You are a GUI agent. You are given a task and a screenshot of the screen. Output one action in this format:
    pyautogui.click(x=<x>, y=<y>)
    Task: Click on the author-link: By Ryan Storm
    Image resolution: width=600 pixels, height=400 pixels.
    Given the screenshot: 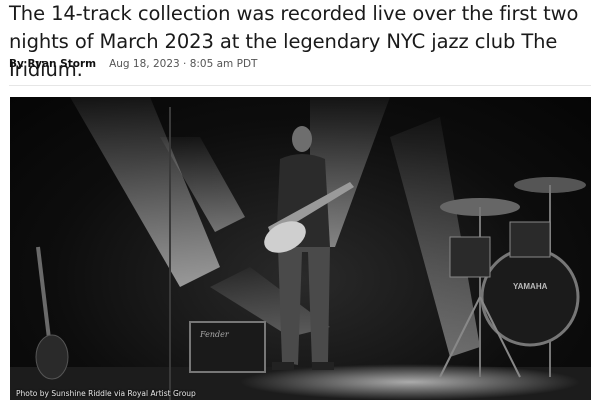 What is the action you would take?
    pyautogui.click(x=52, y=64)
    